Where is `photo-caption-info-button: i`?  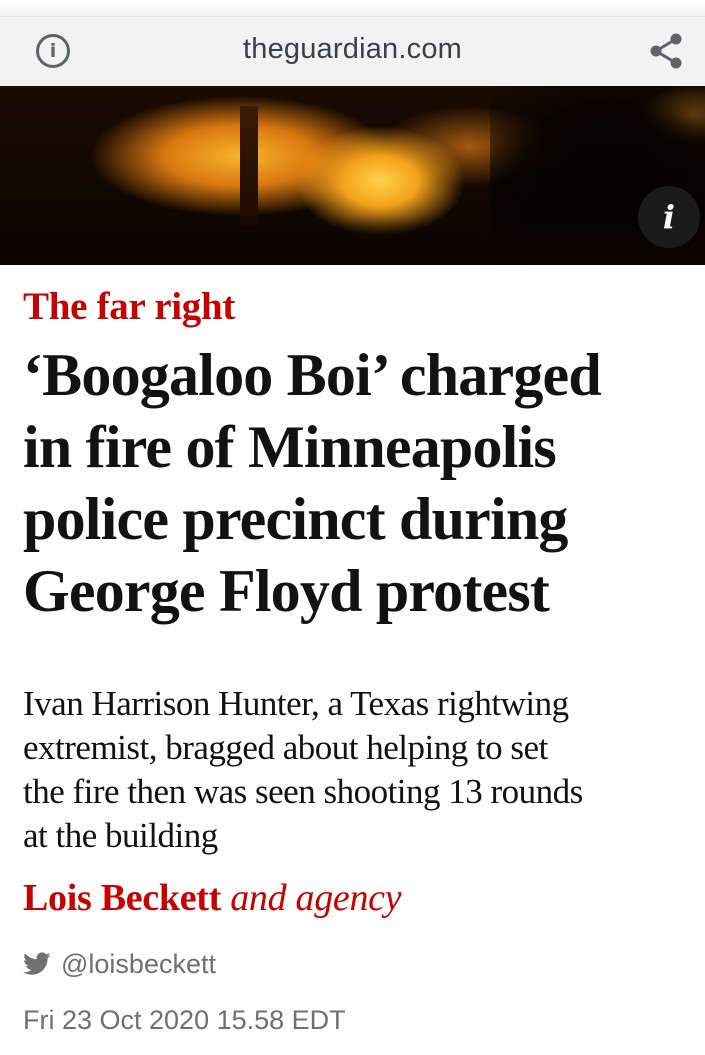 photo-caption-info-button: i is located at coordinates (669, 217).